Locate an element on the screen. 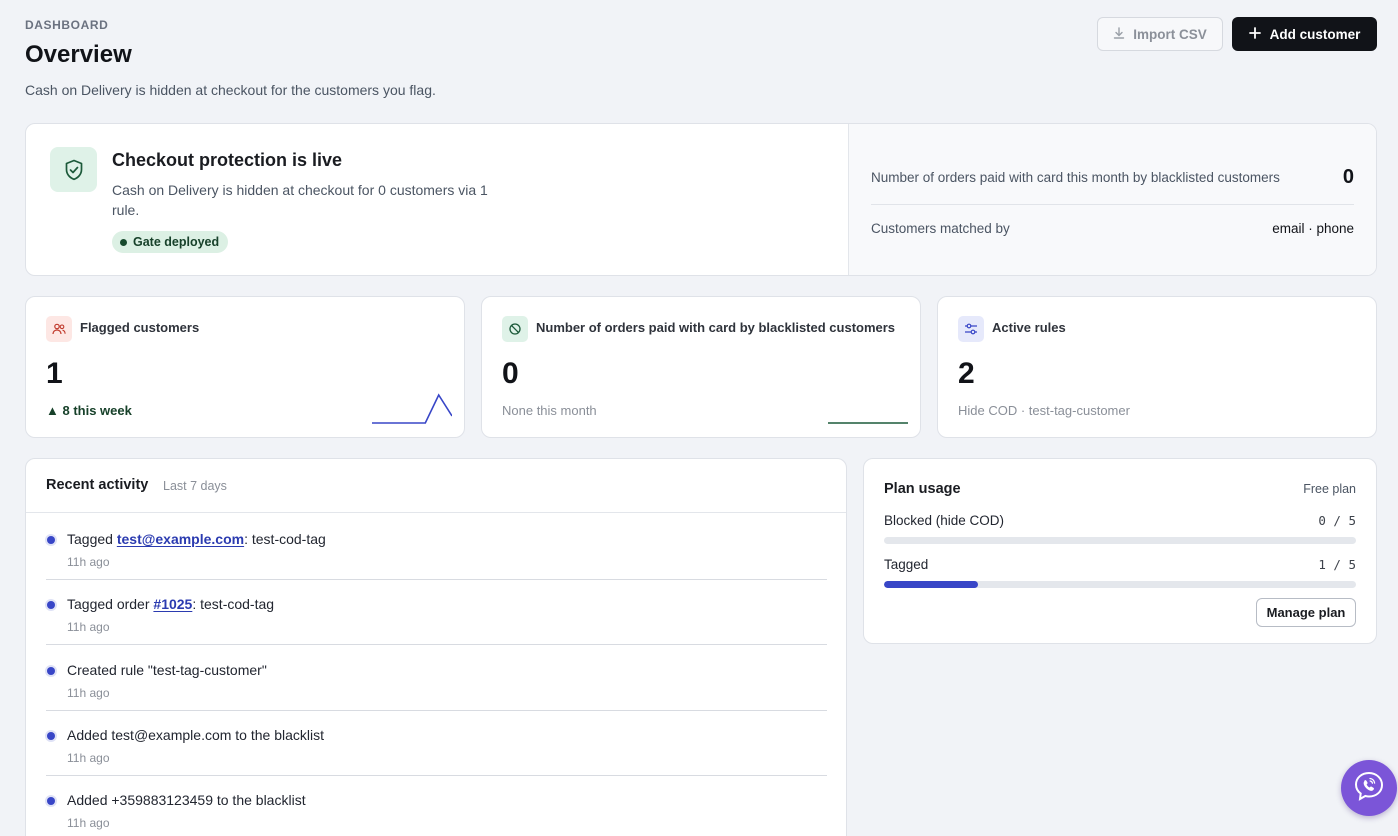 This screenshot has width=1398, height=836. add-customer-button: Add customer is located at coordinates (1304, 34).